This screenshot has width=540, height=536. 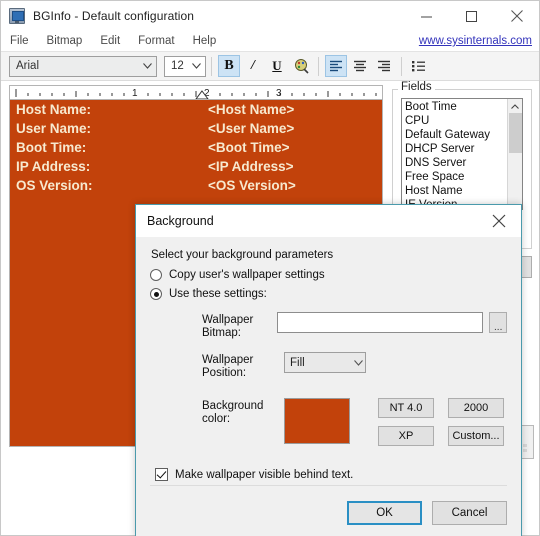 I want to click on bold-button: B, so click(x=229, y=66).